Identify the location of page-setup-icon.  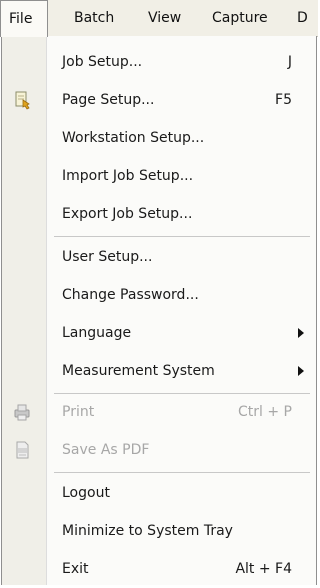
(22, 100).